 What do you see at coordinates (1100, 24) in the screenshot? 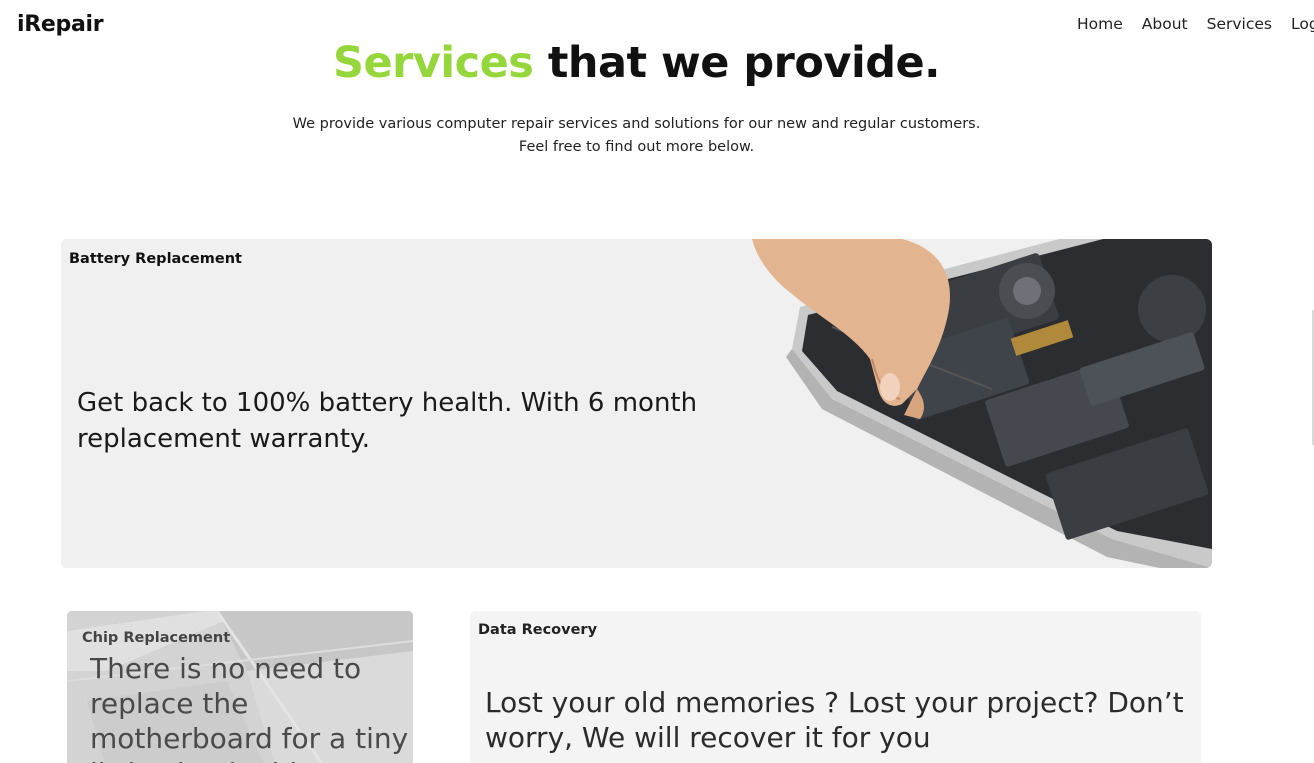
I see `nav-home: Home` at bounding box center [1100, 24].